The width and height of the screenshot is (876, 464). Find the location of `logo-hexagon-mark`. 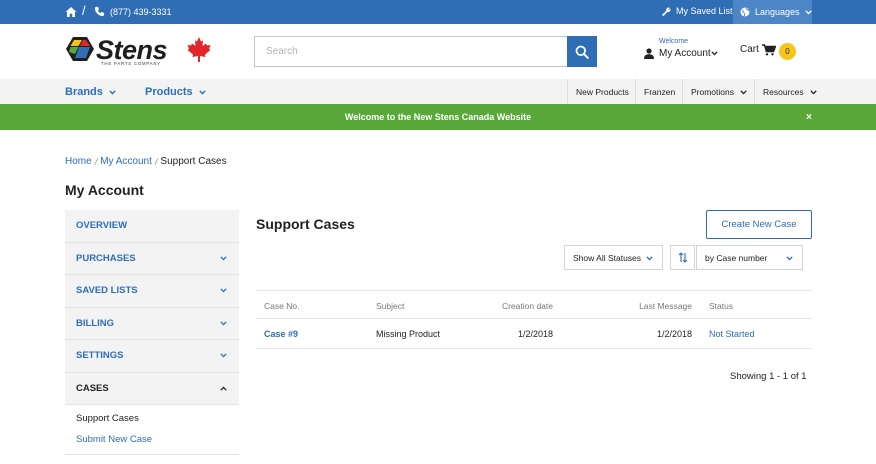

logo-hexagon-mark is located at coordinates (80, 49).